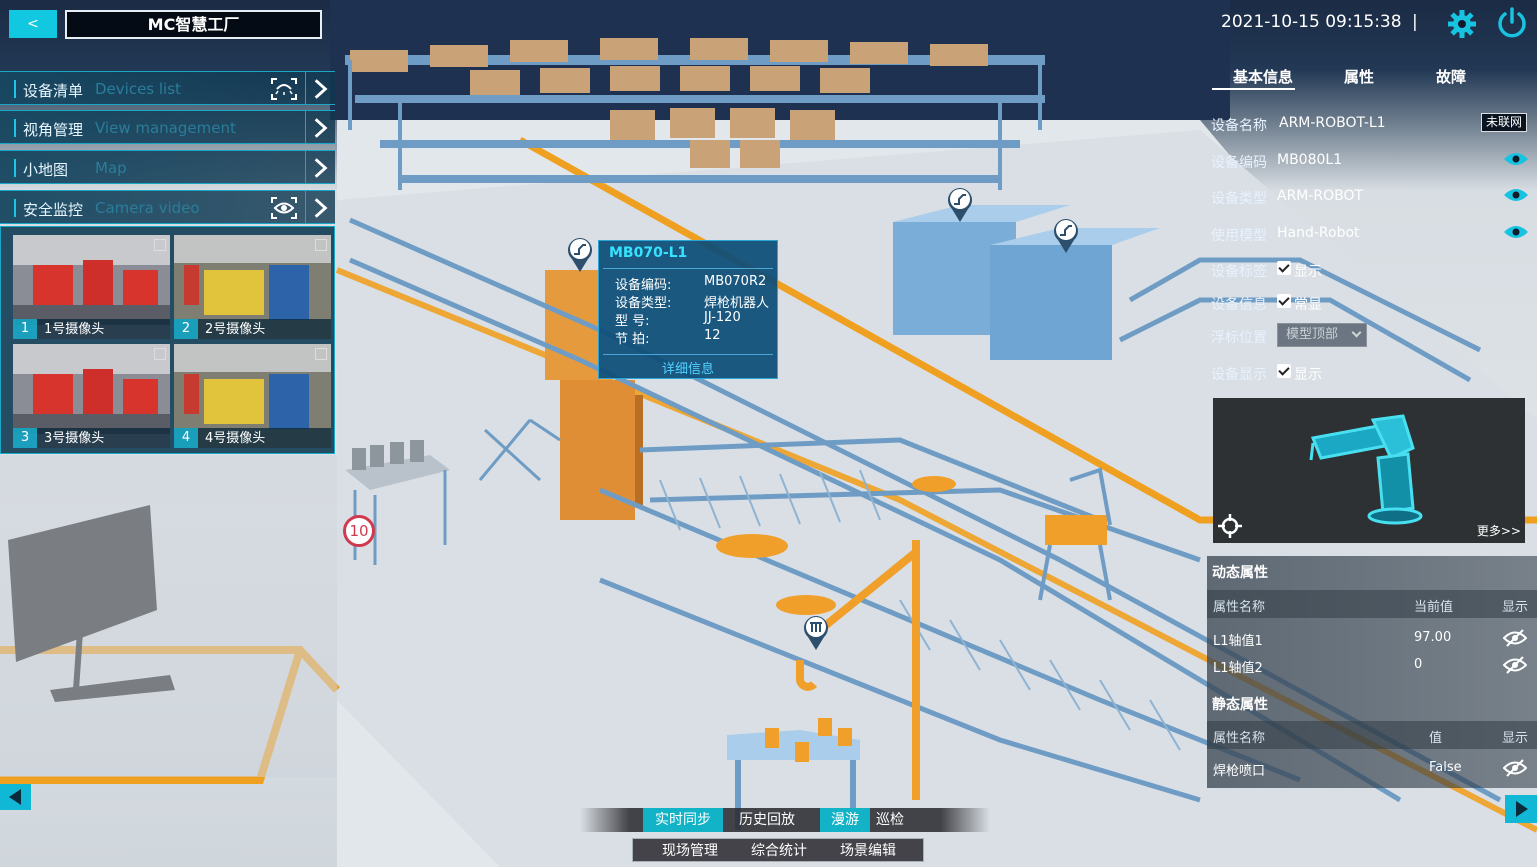 This screenshot has height=867, width=1537. I want to click on menu-item-camera-video: 安全监控 Camera video, so click(167, 207).